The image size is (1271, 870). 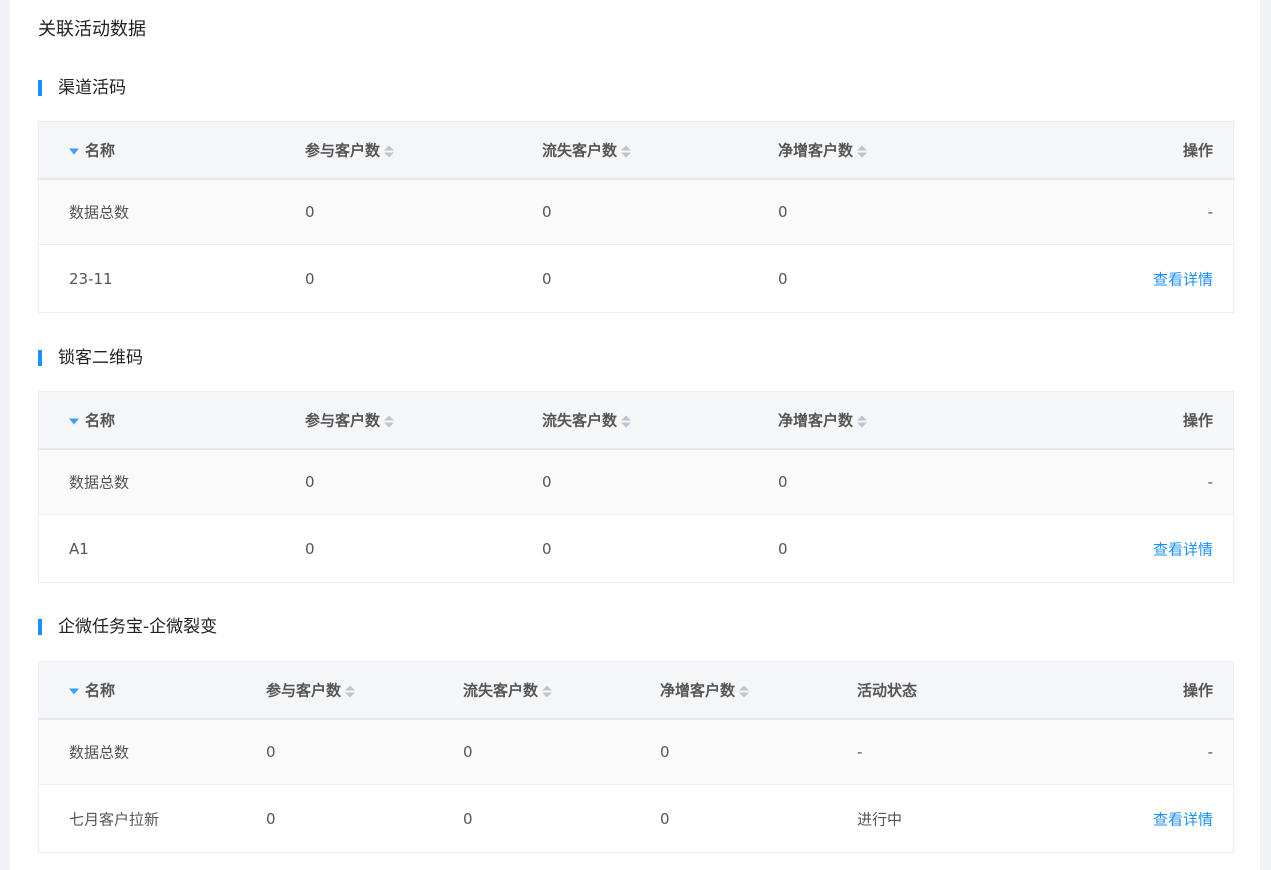 I want to click on row-status: 进行中, so click(x=880, y=819).